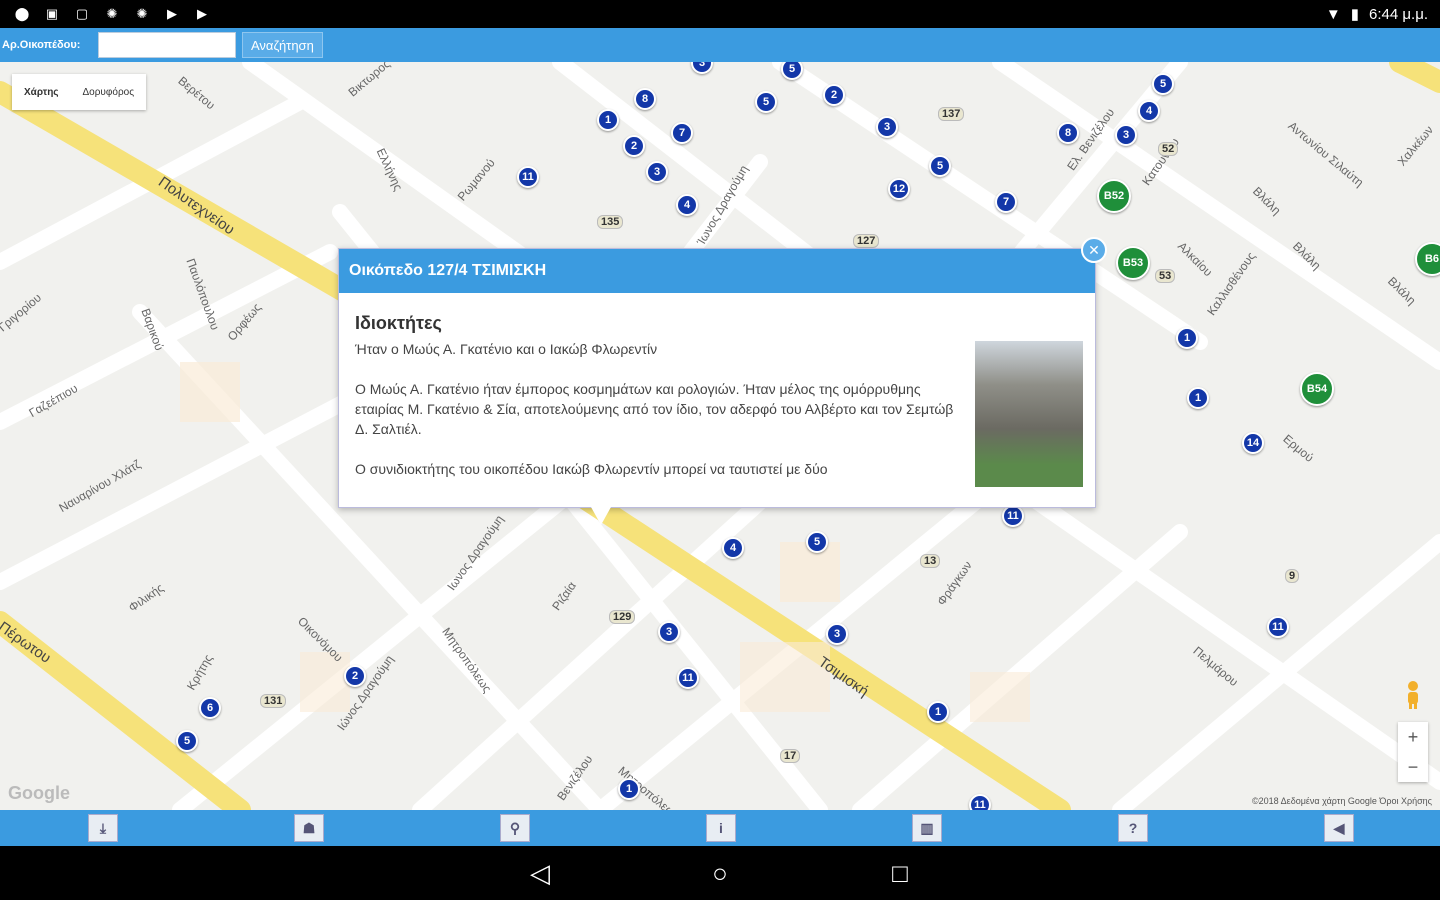  Describe the element at coordinates (1317, 389) in the screenshot. I see `group-marker: B54` at that location.